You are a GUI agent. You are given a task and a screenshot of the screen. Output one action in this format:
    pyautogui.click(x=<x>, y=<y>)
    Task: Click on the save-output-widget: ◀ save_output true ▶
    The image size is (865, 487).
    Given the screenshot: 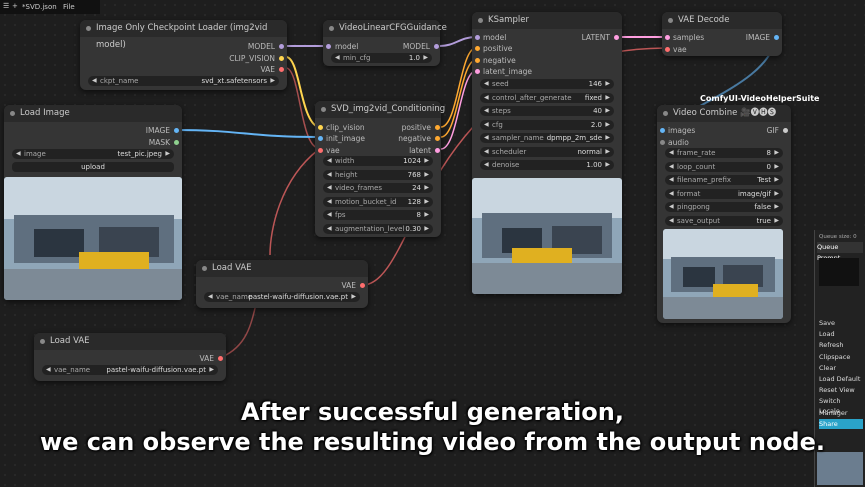 What is the action you would take?
    pyautogui.click(x=724, y=220)
    